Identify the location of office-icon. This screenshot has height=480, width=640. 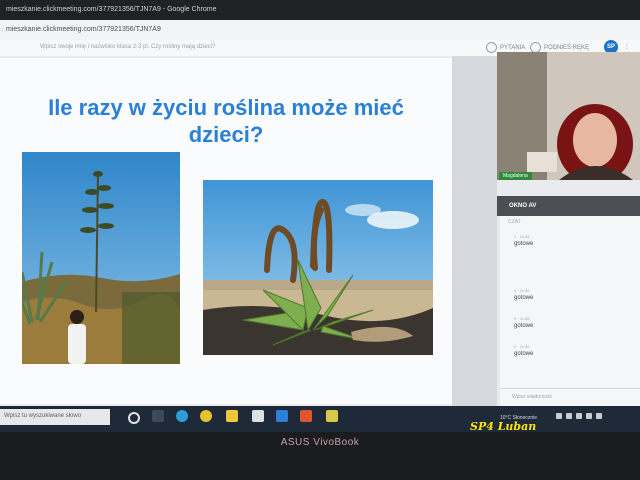
(306, 416).